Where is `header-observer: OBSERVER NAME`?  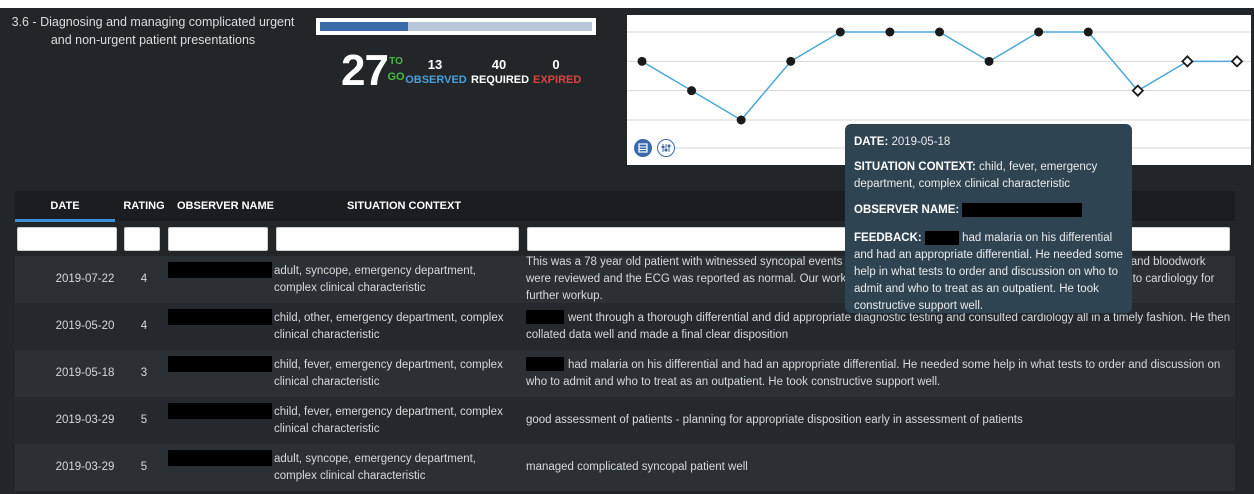 header-observer: OBSERVER NAME is located at coordinates (237, 206).